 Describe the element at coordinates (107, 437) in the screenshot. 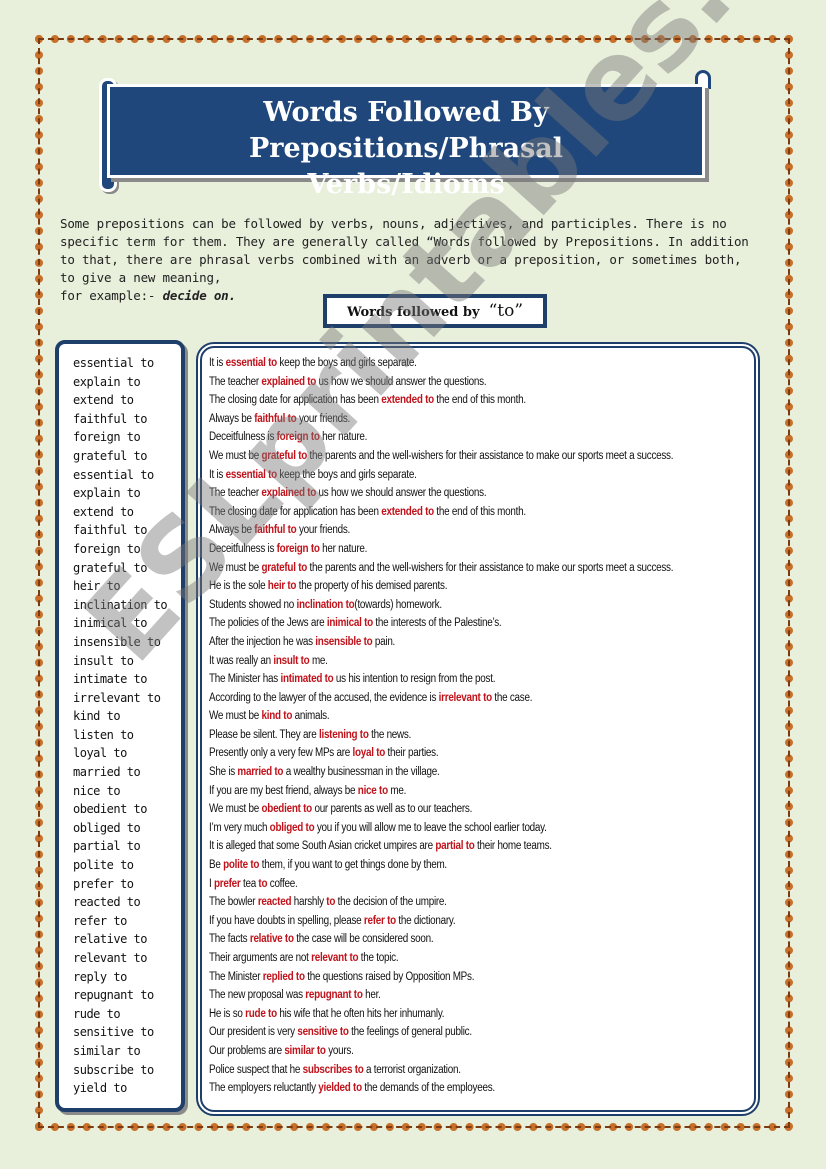

I see `word-item: foreign to` at that location.